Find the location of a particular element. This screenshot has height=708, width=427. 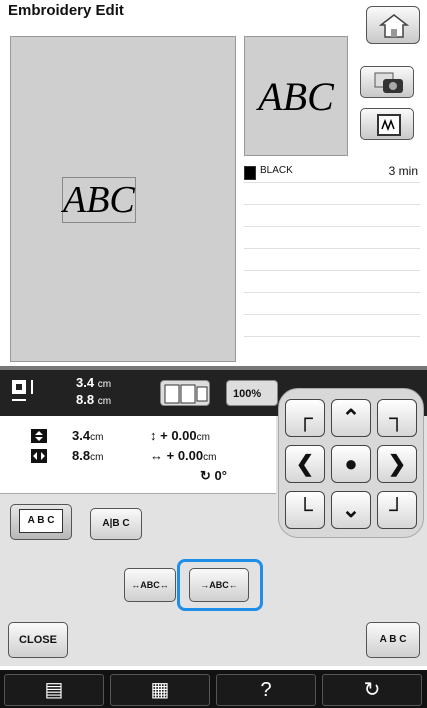

height-icon is located at coordinates (39, 436).